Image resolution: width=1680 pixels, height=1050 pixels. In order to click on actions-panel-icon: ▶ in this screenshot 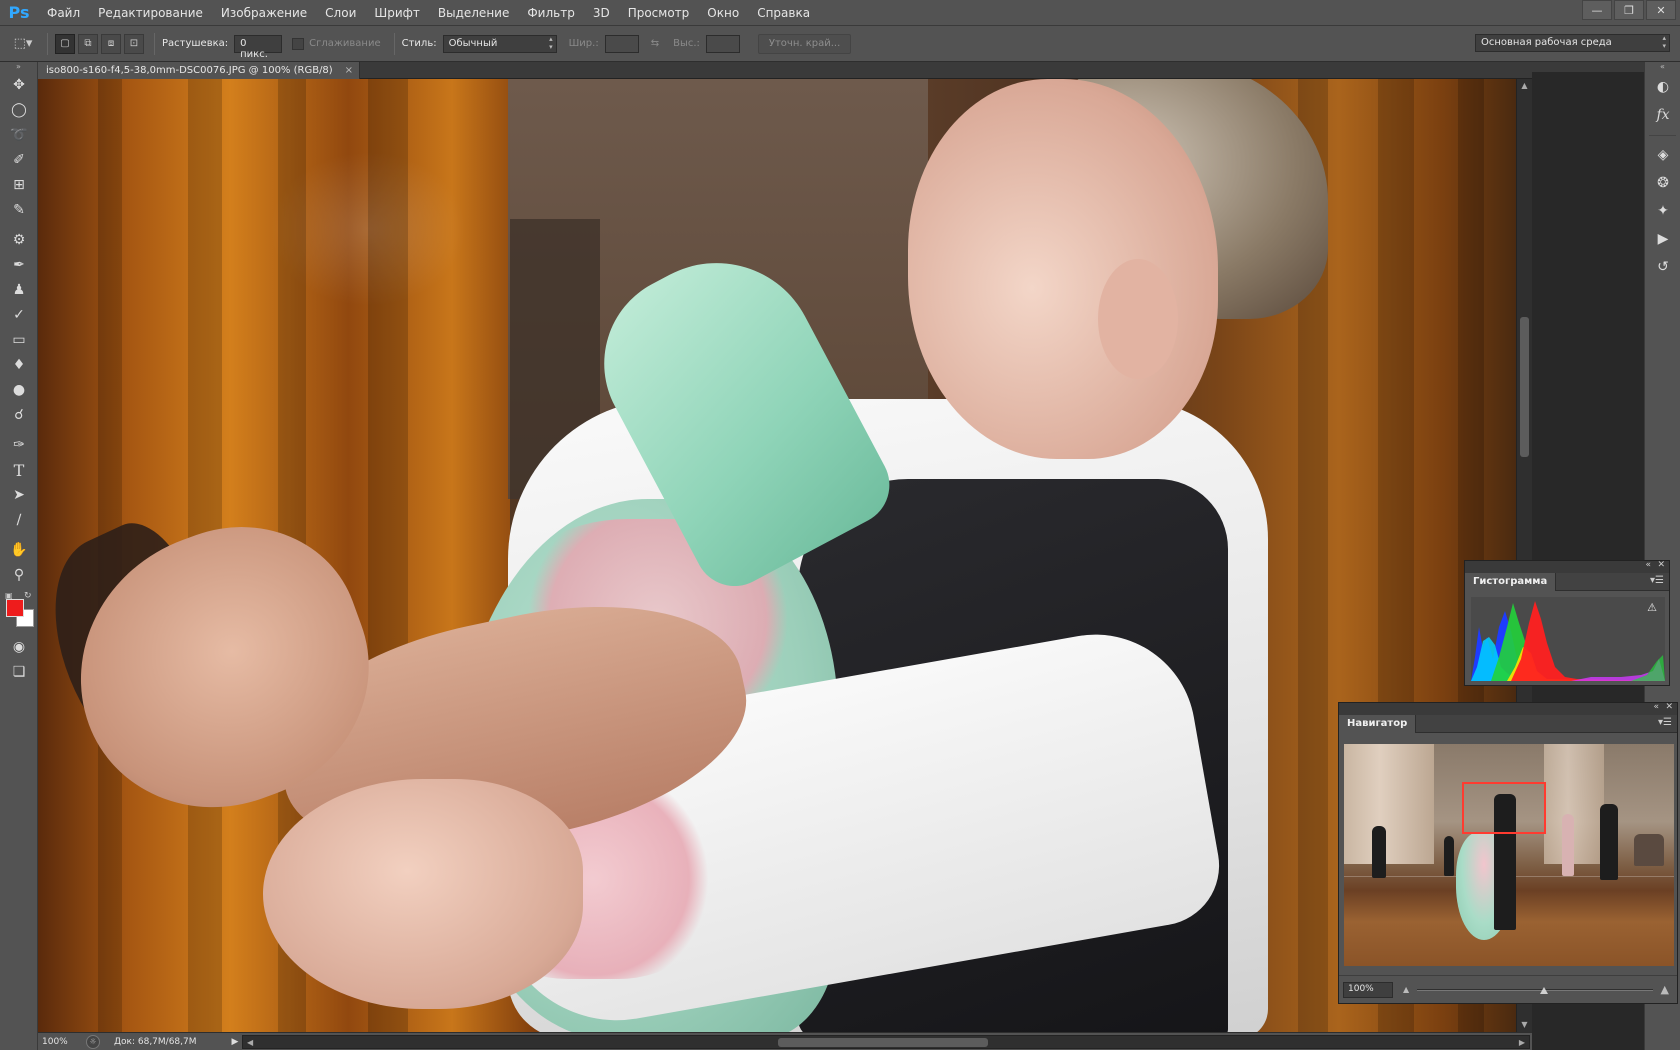, I will do `click(1663, 239)`.